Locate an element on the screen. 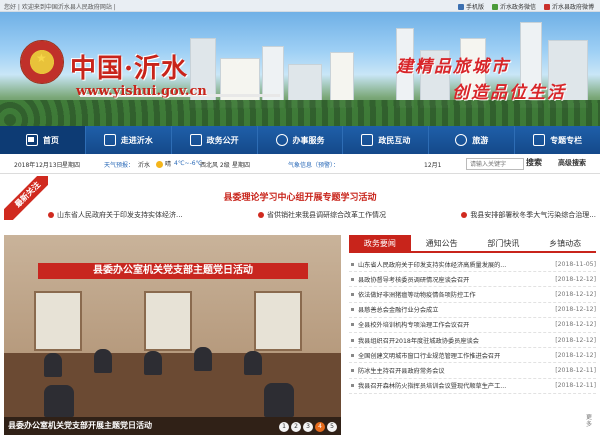 This screenshot has height=440, width=600. tab-dept-news: 部门快讯 is located at coordinates (504, 243).